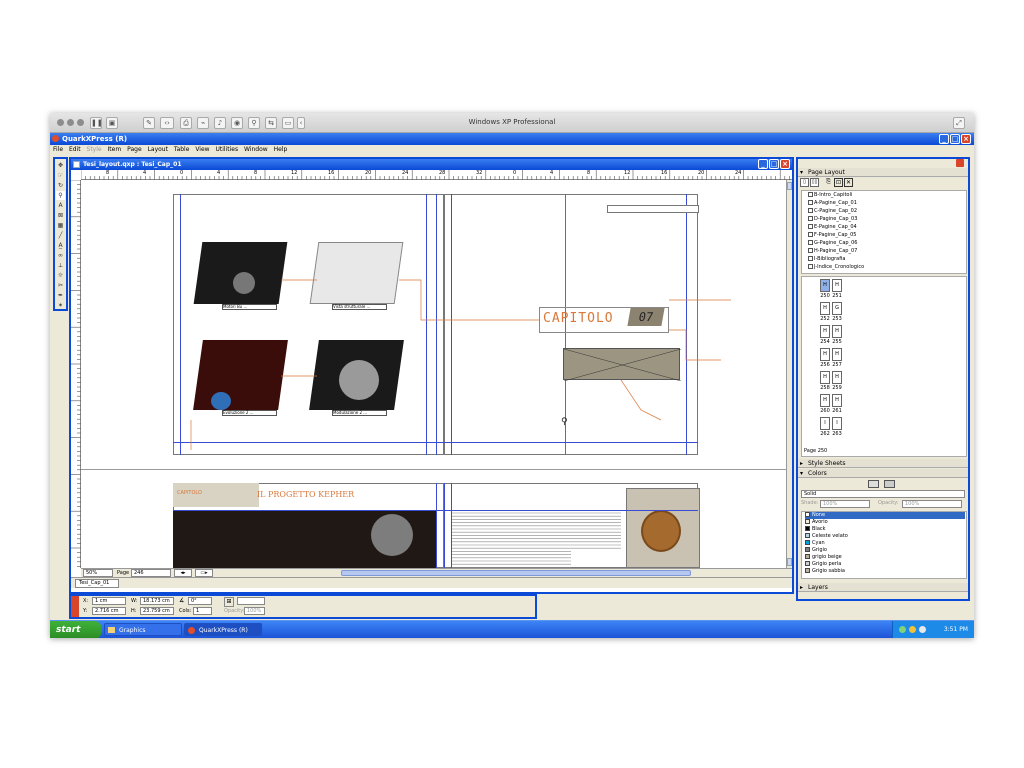 Image resolution: width=1024 pixels, height=768 pixels. What do you see at coordinates (885, 536) in the screenshot?
I see `color-item: Celeste velato` at bounding box center [885, 536].